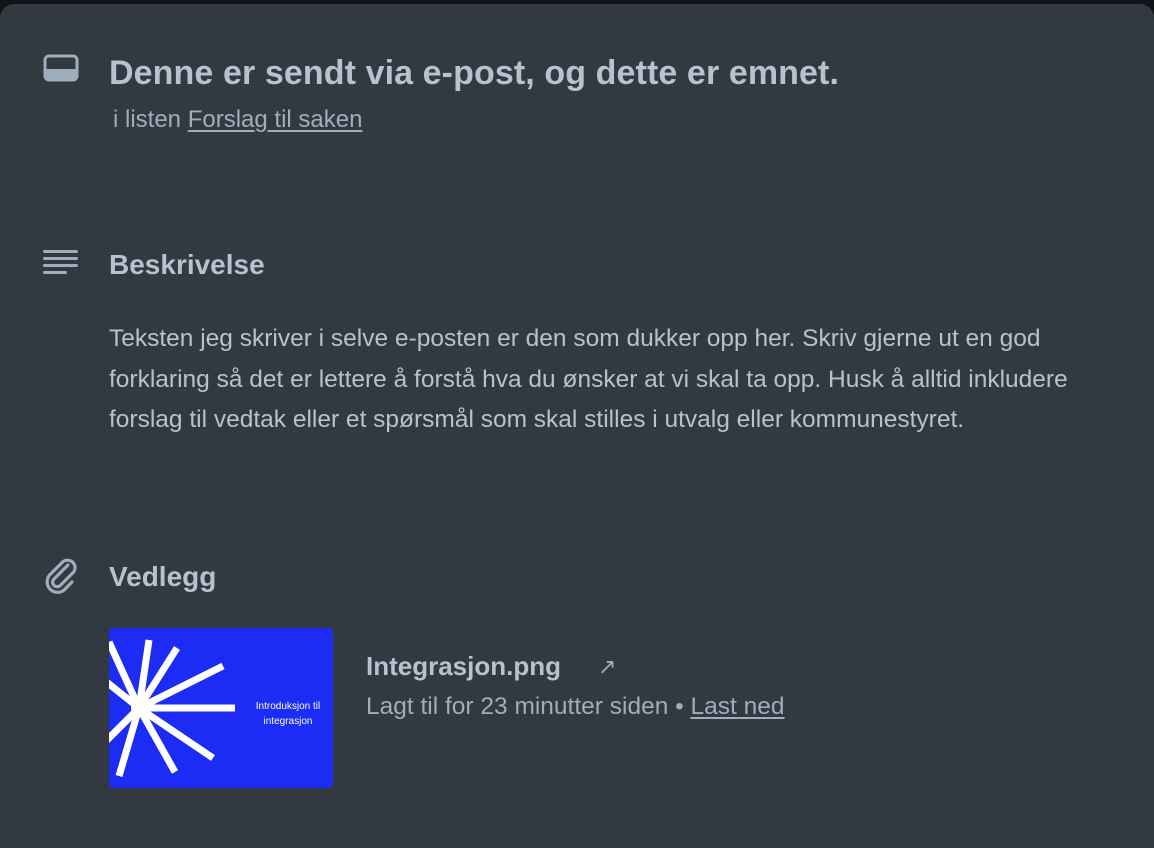  What do you see at coordinates (738, 706) in the screenshot?
I see `download-link: Last ned` at bounding box center [738, 706].